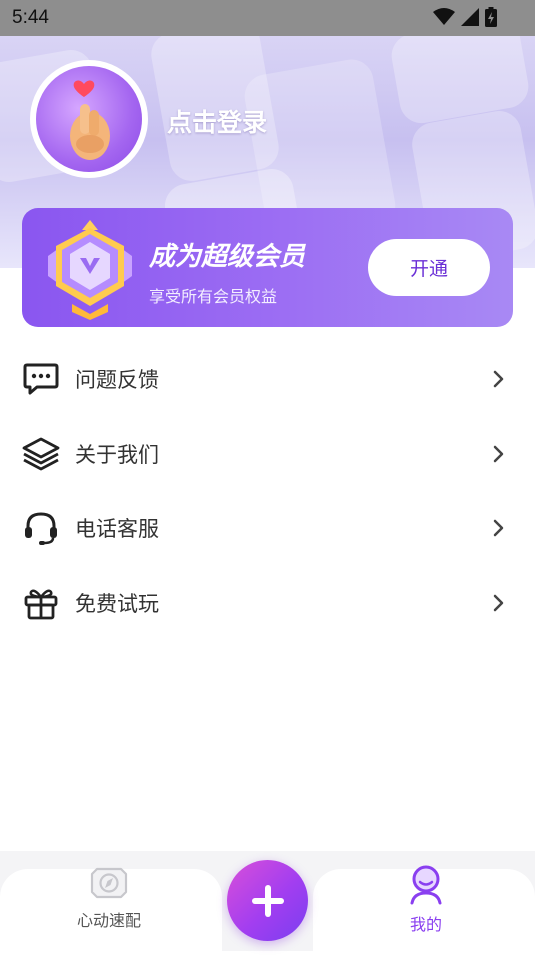 The image size is (535, 959). Describe the element at coordinates (470, 17) in the screenshot. I see `signal-icon` at that location.